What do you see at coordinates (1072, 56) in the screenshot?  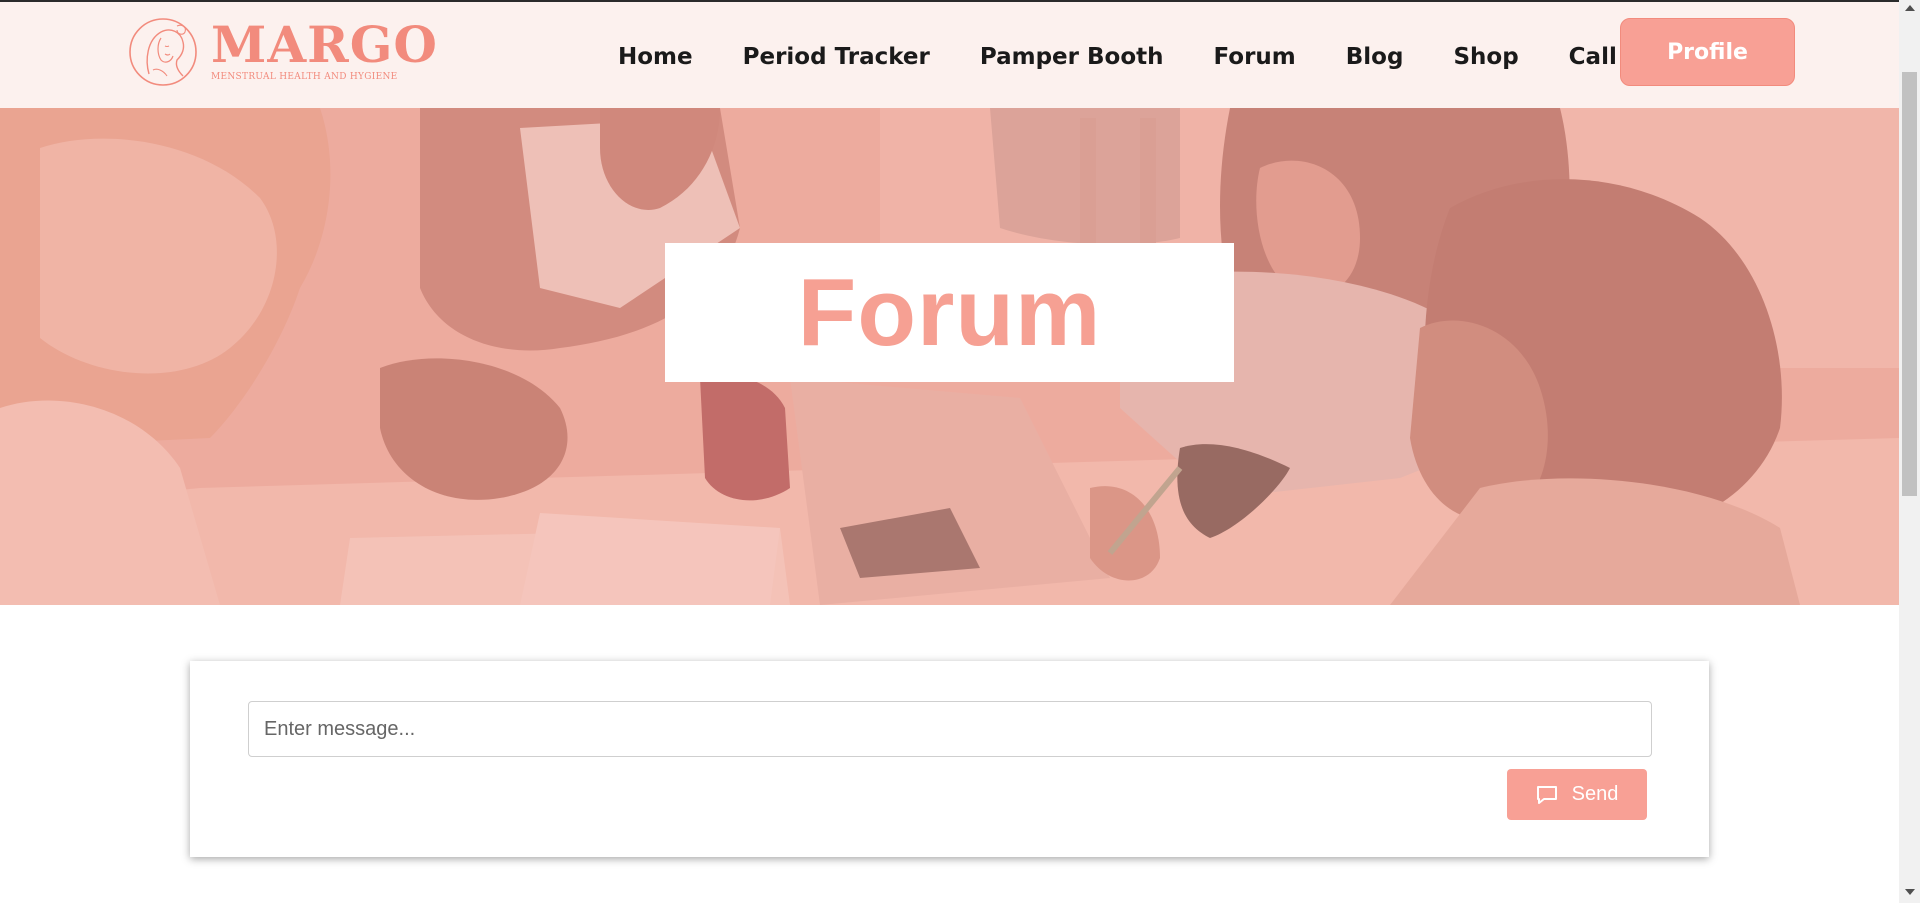 I see `nav-pamper-booth: Pamper Booth` at bounding box center [1072, 56].